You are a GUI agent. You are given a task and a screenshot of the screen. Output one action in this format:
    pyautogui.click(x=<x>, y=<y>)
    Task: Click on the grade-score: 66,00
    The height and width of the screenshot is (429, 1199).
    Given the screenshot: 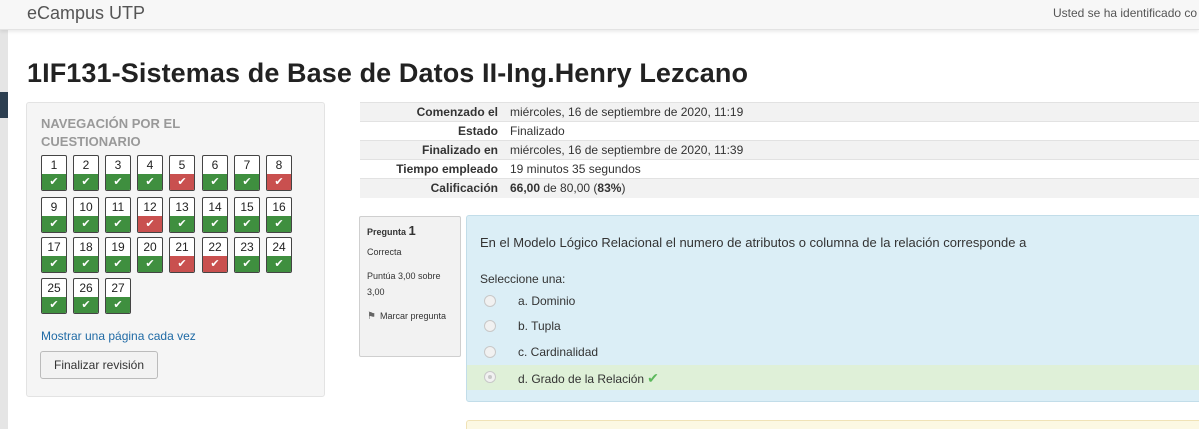 What is the action you would take?
    pyautogui.click(x=525, y=188)
    